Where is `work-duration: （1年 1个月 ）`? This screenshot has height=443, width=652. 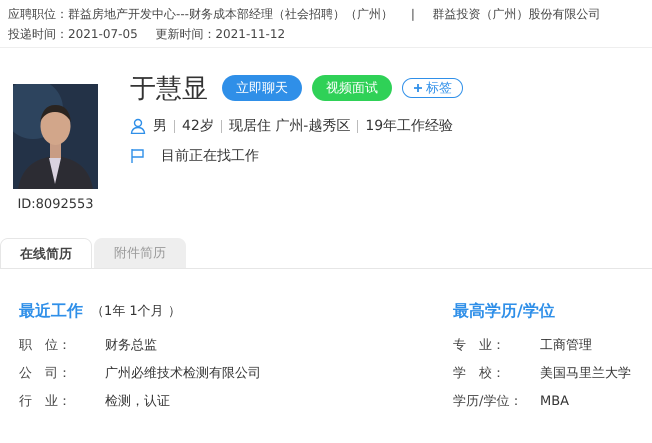 work-duration: （1年 1个月 ） is located at coordinates (136, 311).